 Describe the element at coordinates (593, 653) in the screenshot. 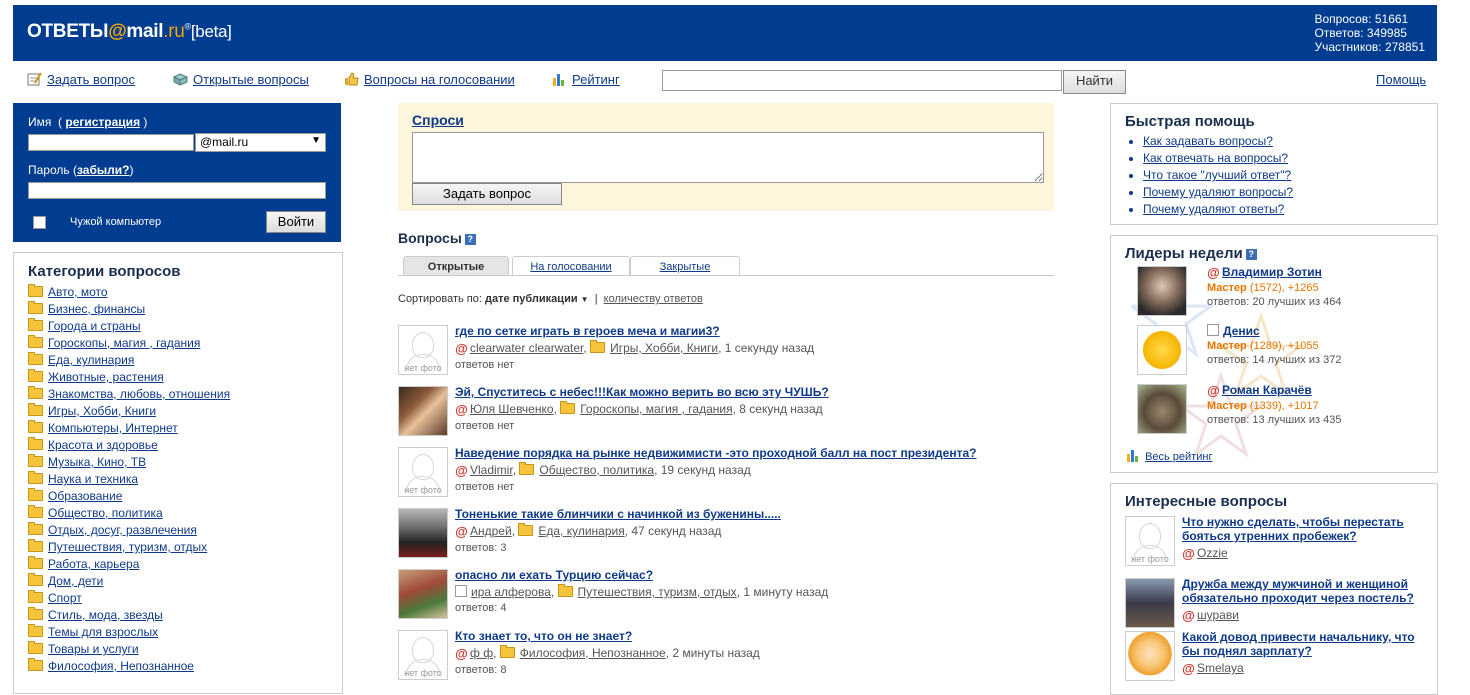

I see `question-category-link: Философия, Непознанное` at that location.